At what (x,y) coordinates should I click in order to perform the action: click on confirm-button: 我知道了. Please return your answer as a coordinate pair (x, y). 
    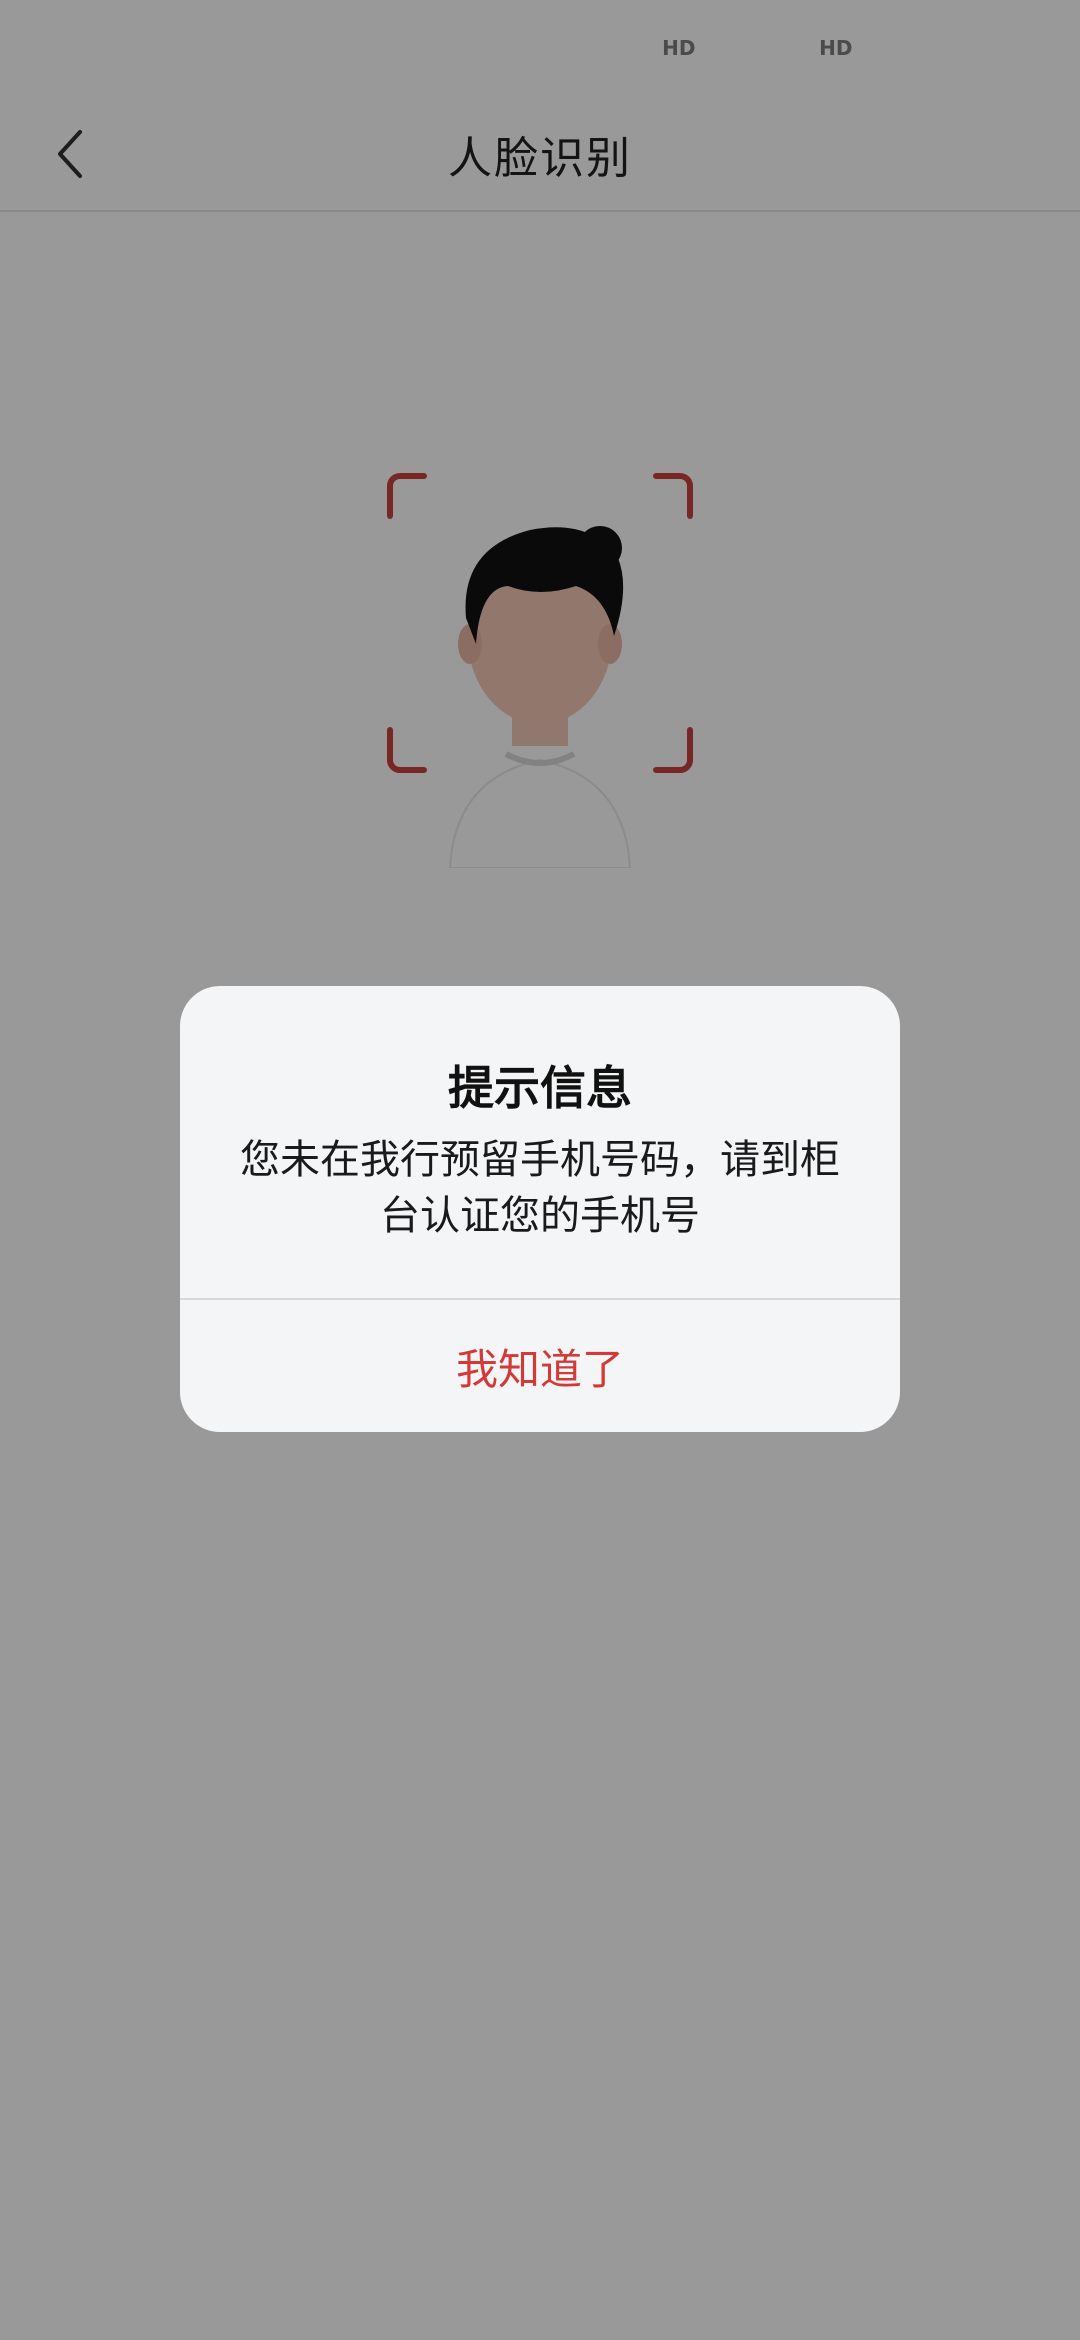
    Looking at the image, I should click on (540, 1366).